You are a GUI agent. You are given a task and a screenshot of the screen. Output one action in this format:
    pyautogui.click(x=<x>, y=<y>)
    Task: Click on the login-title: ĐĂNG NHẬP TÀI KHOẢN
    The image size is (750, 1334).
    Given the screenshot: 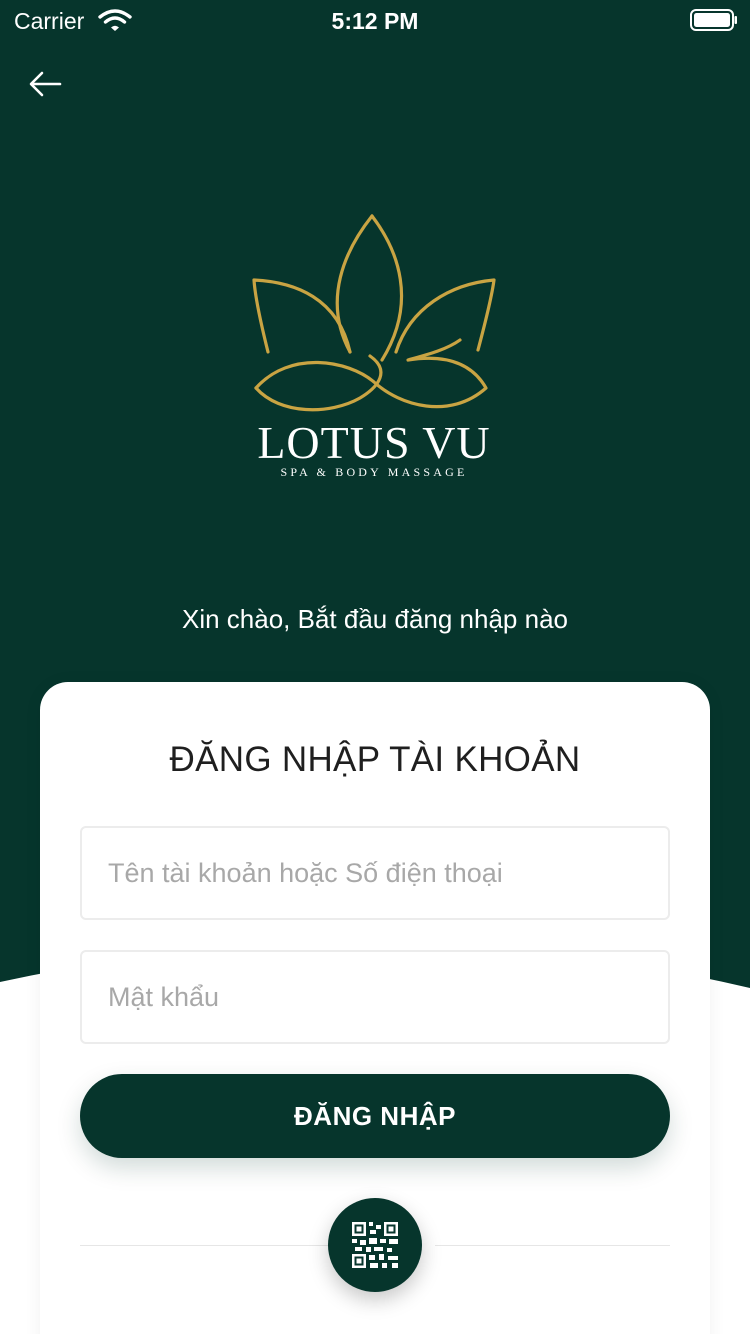 What is the action you would take?
    pyautogui.click(x=375, y=759)
    